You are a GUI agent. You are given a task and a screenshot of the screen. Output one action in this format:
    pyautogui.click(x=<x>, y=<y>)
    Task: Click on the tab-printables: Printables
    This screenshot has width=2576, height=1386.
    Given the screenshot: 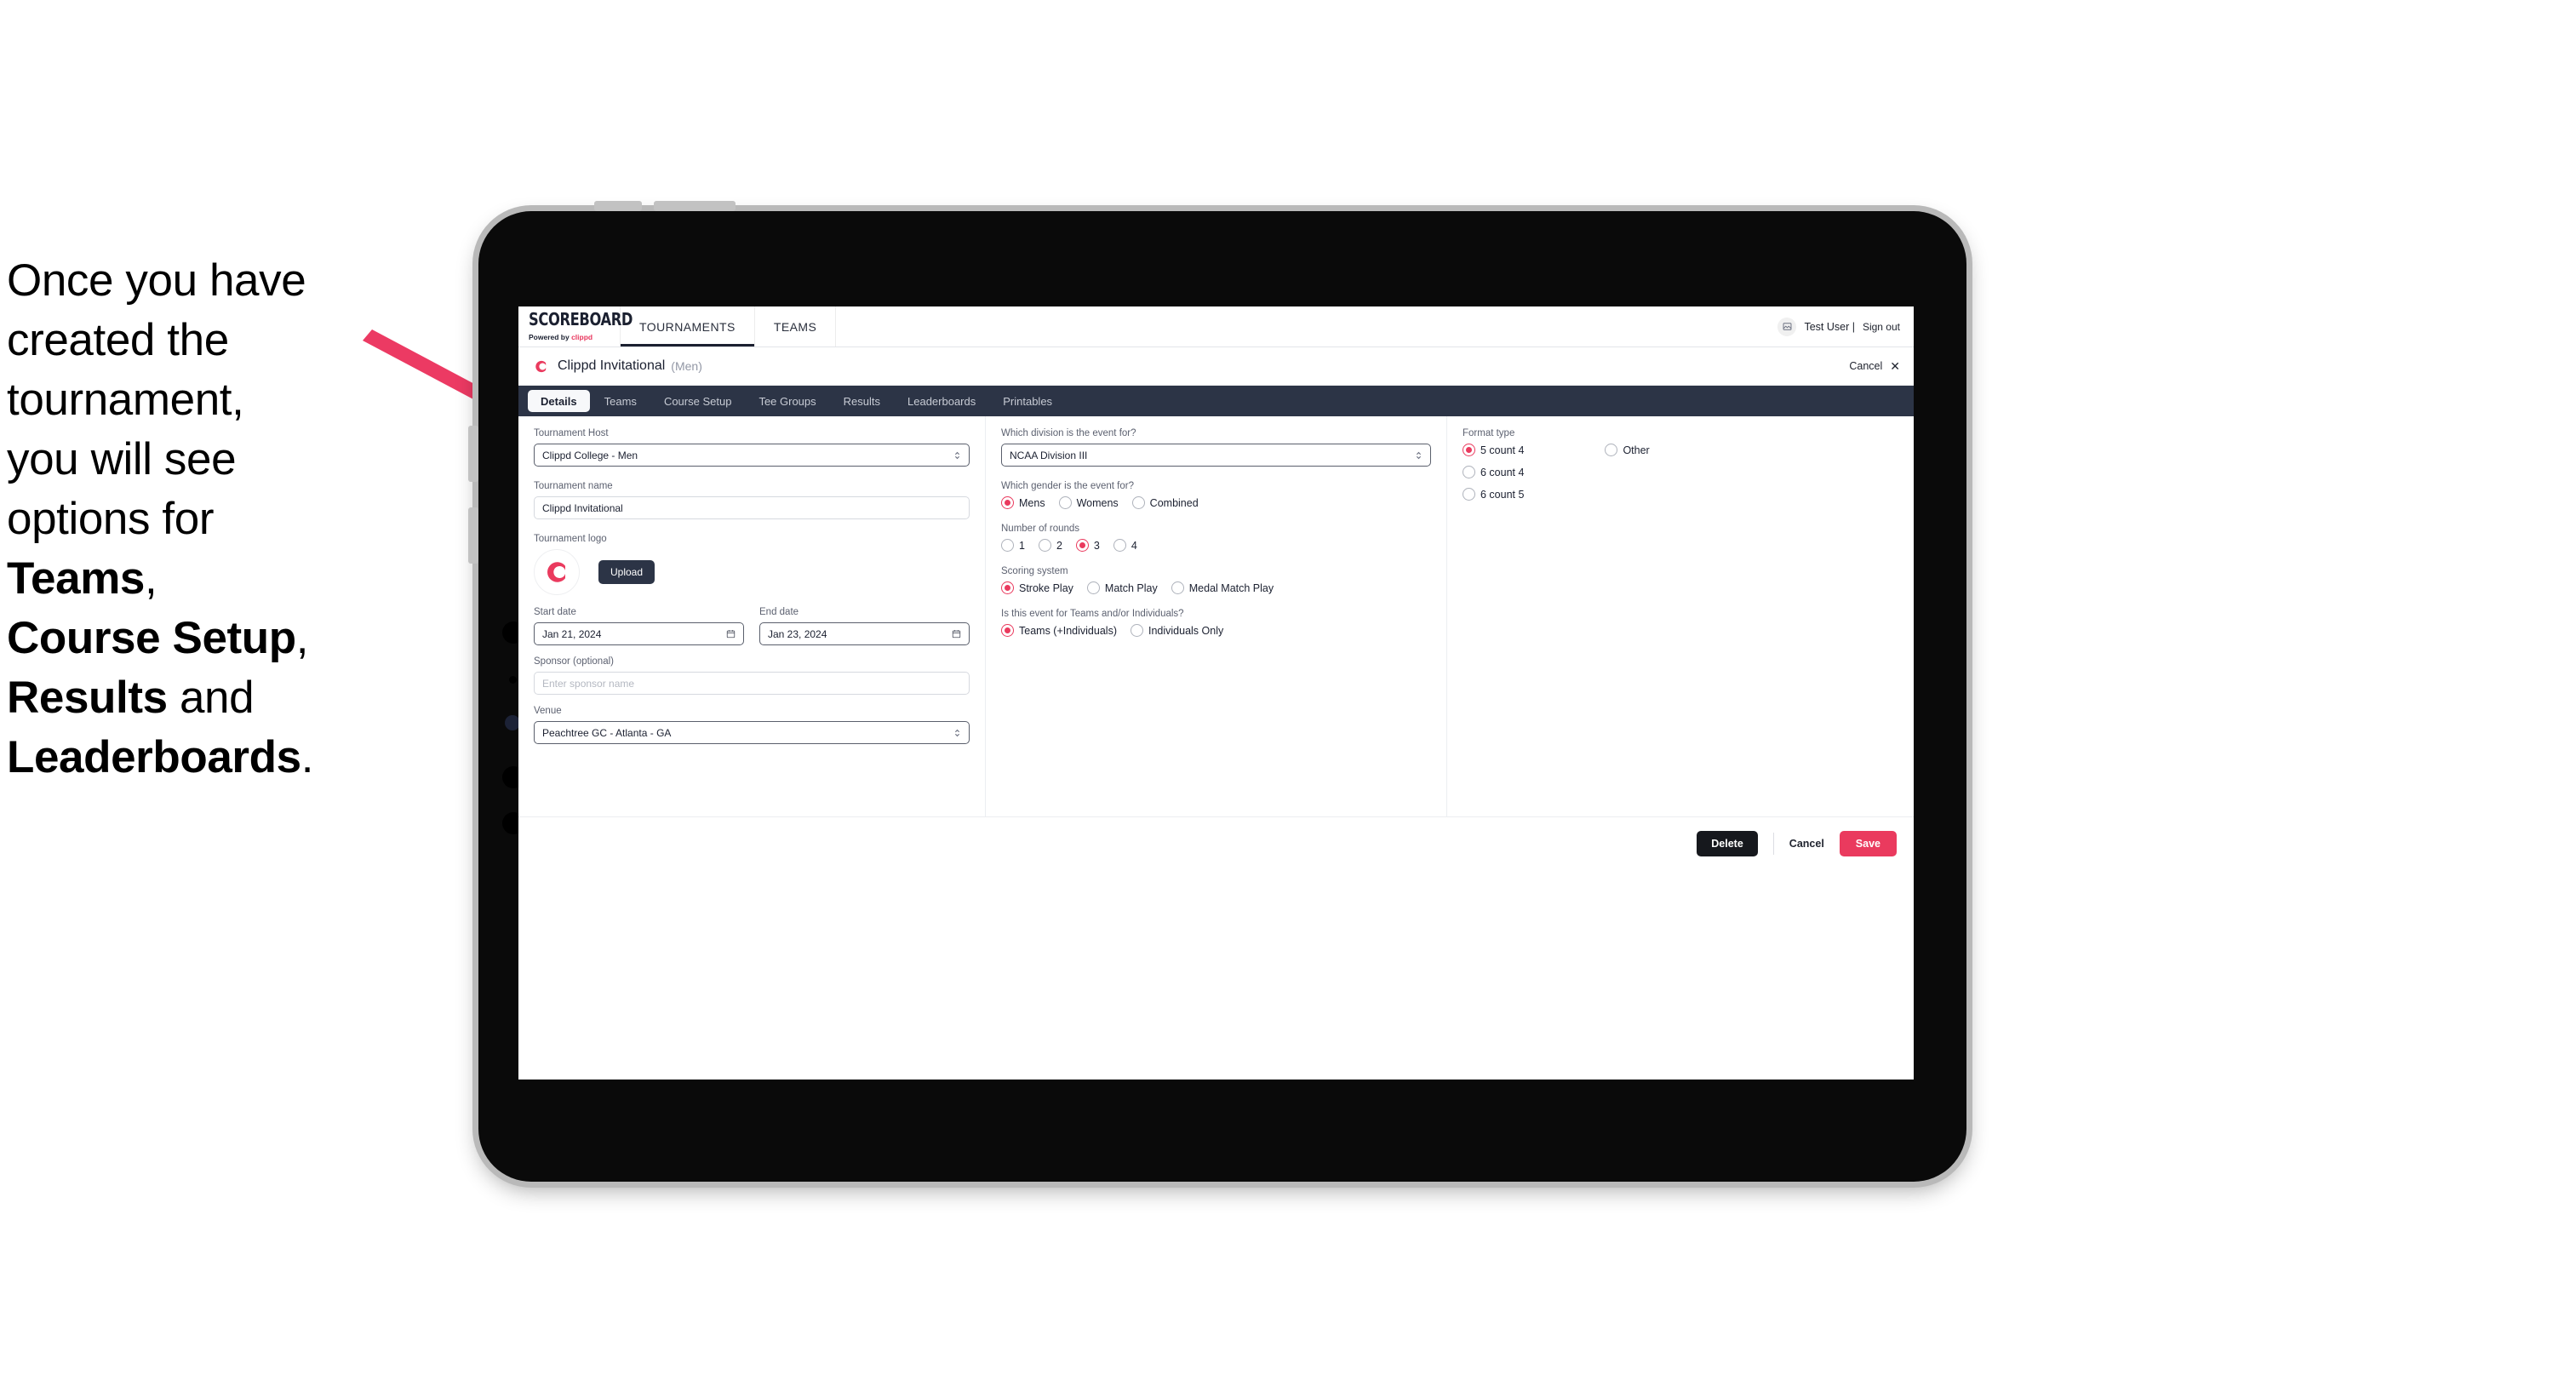 What is the action you would take?
    pyautogui.click(x=1027, y=401)
    